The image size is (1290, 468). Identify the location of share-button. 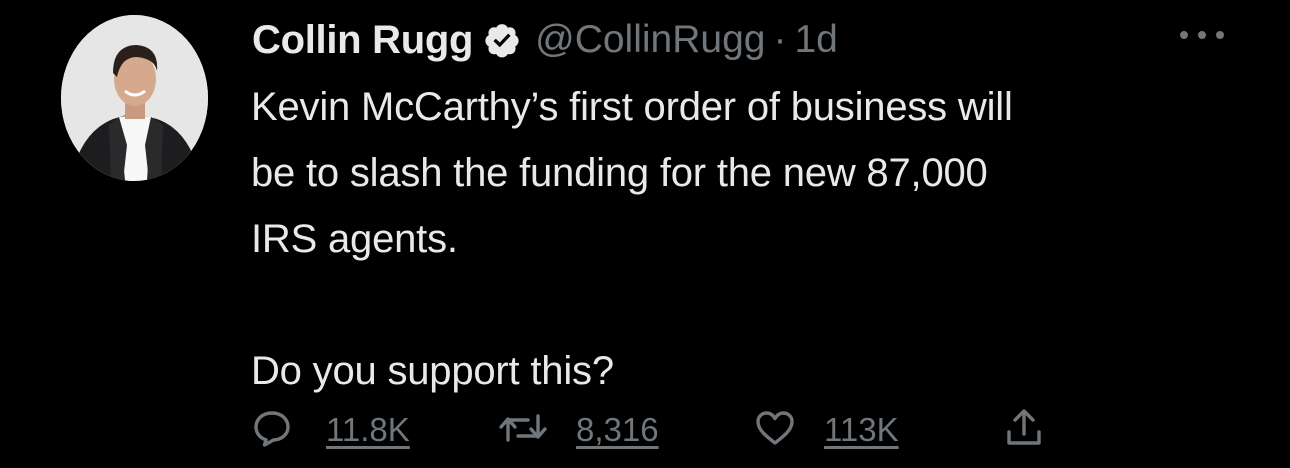
(1024, 430).